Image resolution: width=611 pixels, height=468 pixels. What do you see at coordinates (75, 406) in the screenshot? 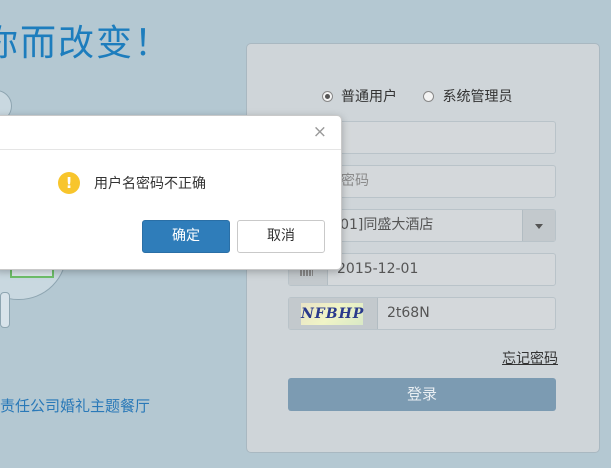
I see `company-name: 责任公司婚礼主题餐厅` at bounding box center [75, 406].